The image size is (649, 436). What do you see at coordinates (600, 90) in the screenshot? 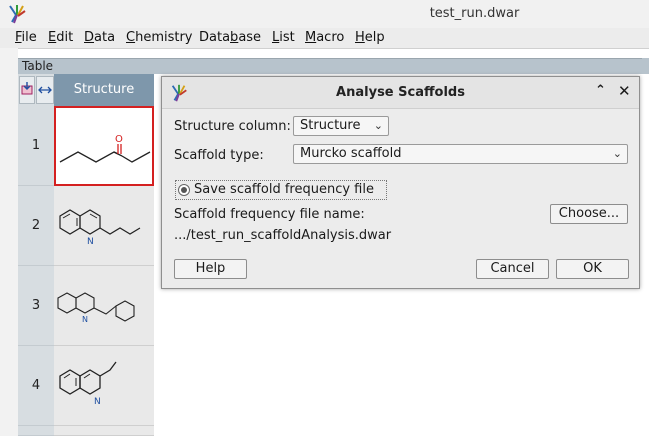
I see `chevron-up-icon: ⌃` at bounding box center [600, 90].